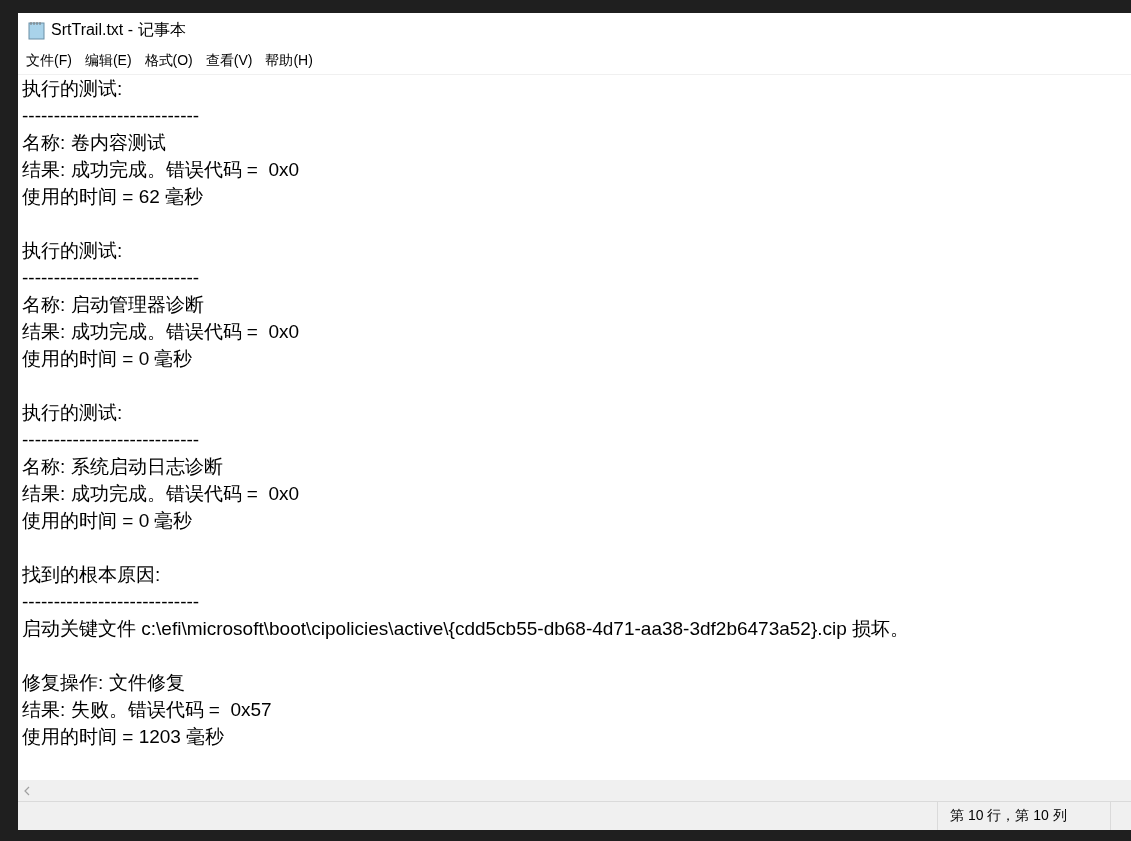 The height and width of the screenshot is (841, 1131). I want to click on menu-item: 编辑(E), so click(108, 61).